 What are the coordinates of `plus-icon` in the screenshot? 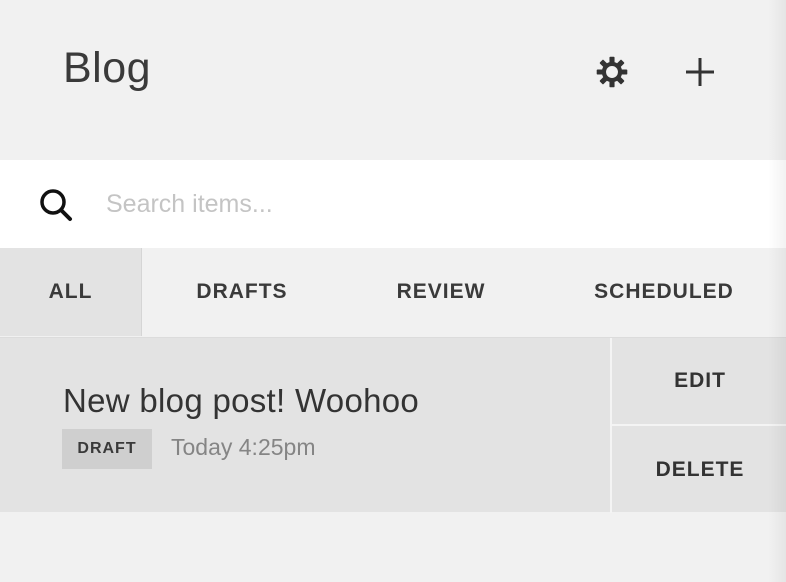 It's located at (700, 72).